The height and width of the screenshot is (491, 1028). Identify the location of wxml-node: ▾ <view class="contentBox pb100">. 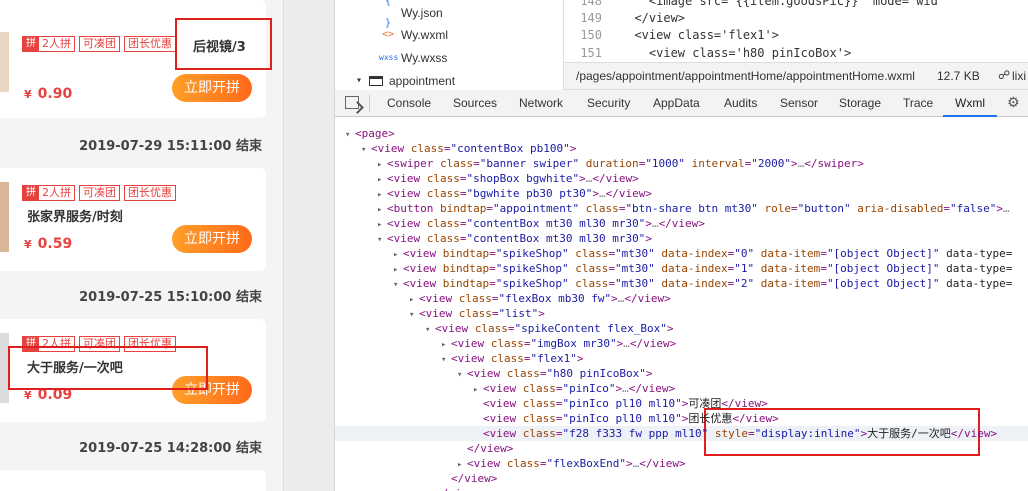
(468, 148).